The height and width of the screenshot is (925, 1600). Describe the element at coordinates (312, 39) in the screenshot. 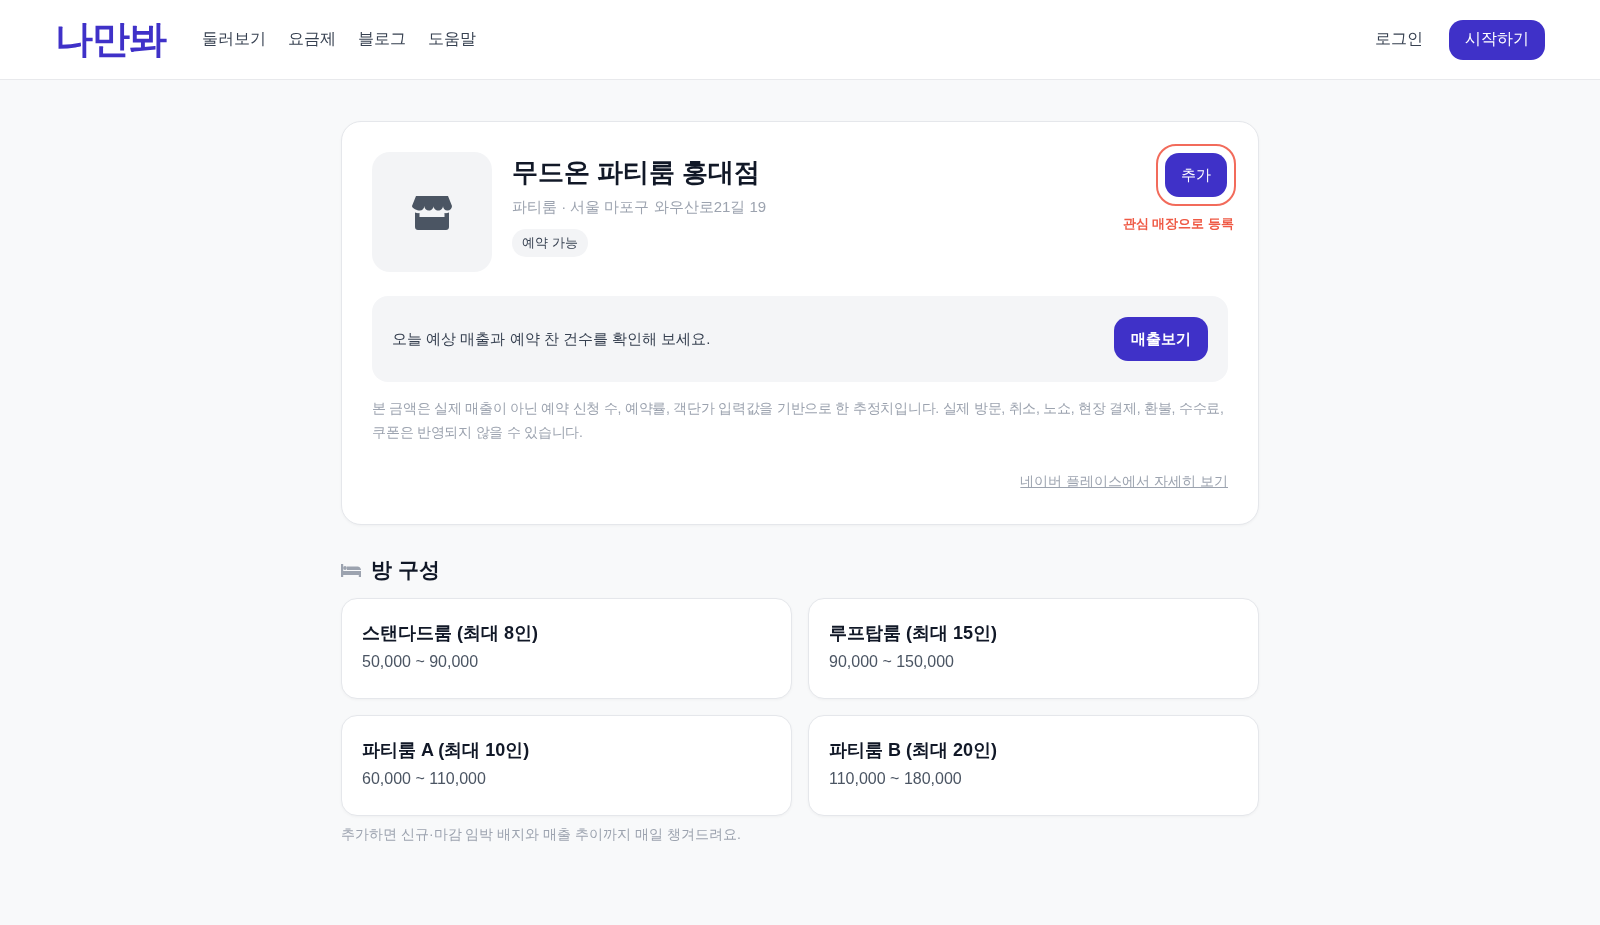

I see `nav-link: 요금제` at that location.